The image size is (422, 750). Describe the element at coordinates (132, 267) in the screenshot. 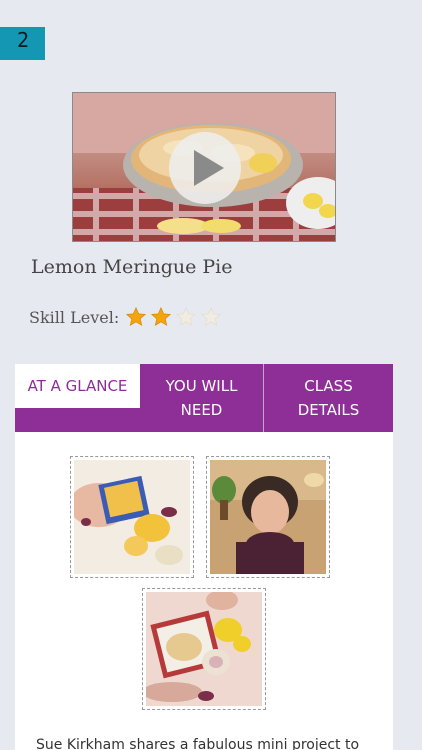

I see `lesson-title: Lemon Meringue Pie` at that location.